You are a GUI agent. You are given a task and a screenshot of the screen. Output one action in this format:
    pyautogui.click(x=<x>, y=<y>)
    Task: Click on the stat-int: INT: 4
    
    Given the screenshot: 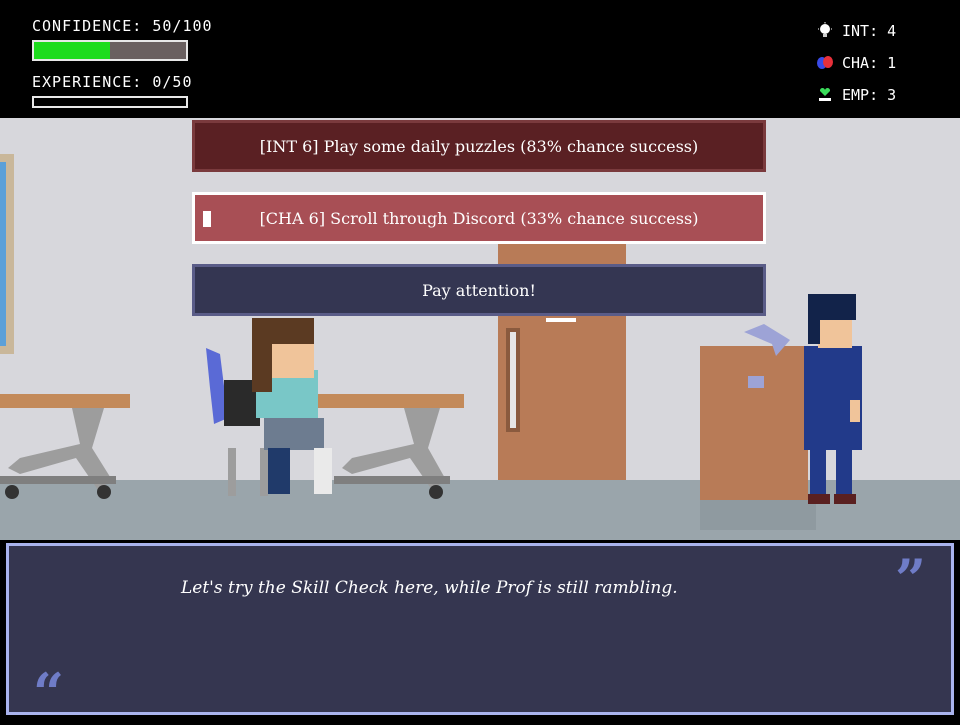 What is the action you would take?
    pyautogui.click(x=856, y=31)
    